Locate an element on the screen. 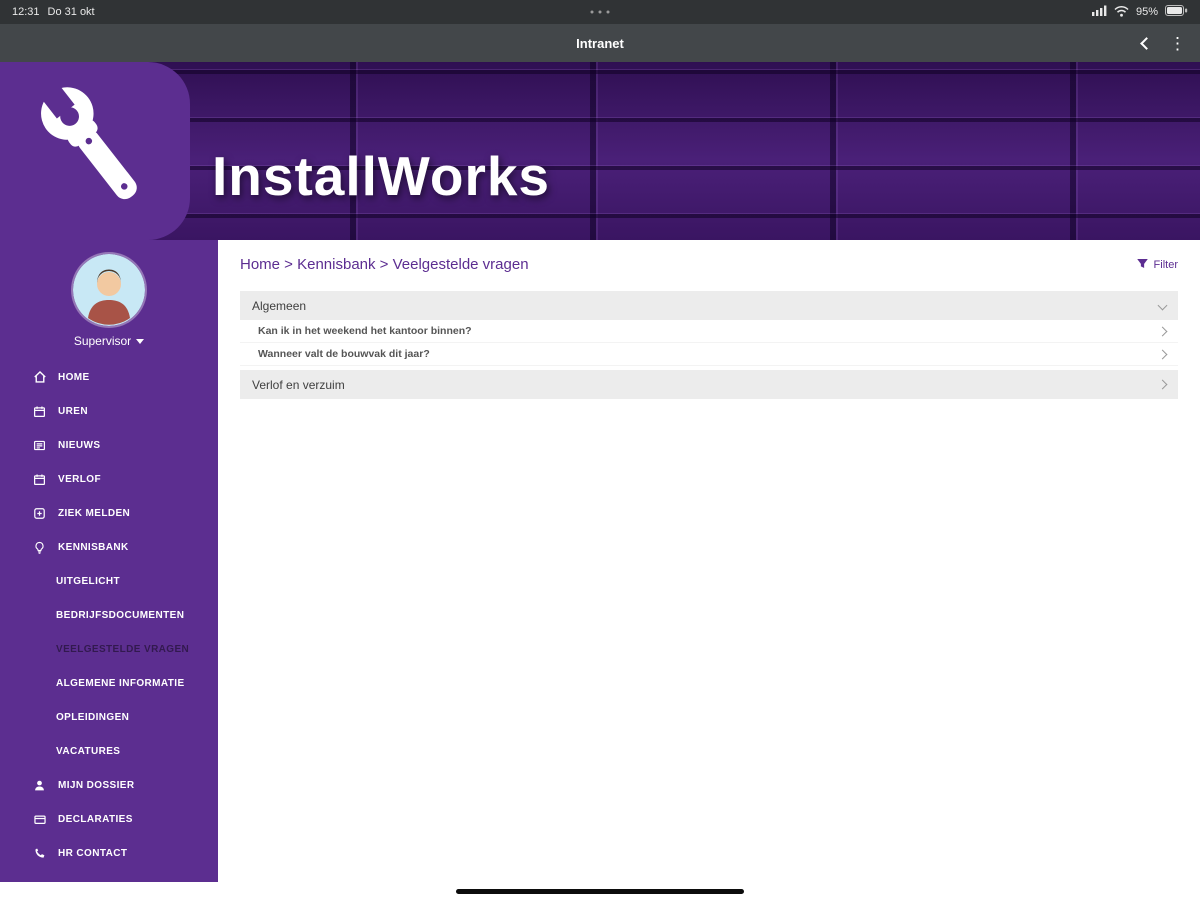 The width and height of the screenshot is (1200, 900). filter-icon is located at coordinates (1142, 265).